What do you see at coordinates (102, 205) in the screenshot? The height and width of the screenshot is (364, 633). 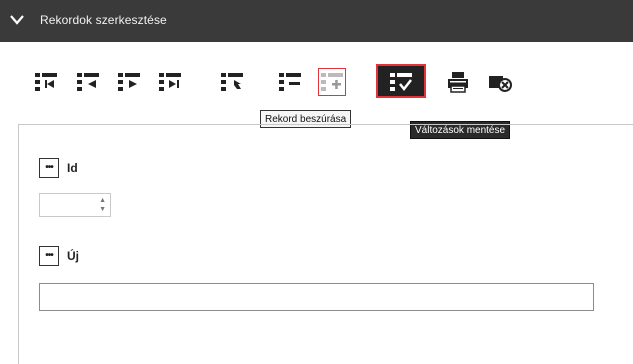 I see `spinner-arrows-icon: ▲ ▼` at bounding box center [102, 205].